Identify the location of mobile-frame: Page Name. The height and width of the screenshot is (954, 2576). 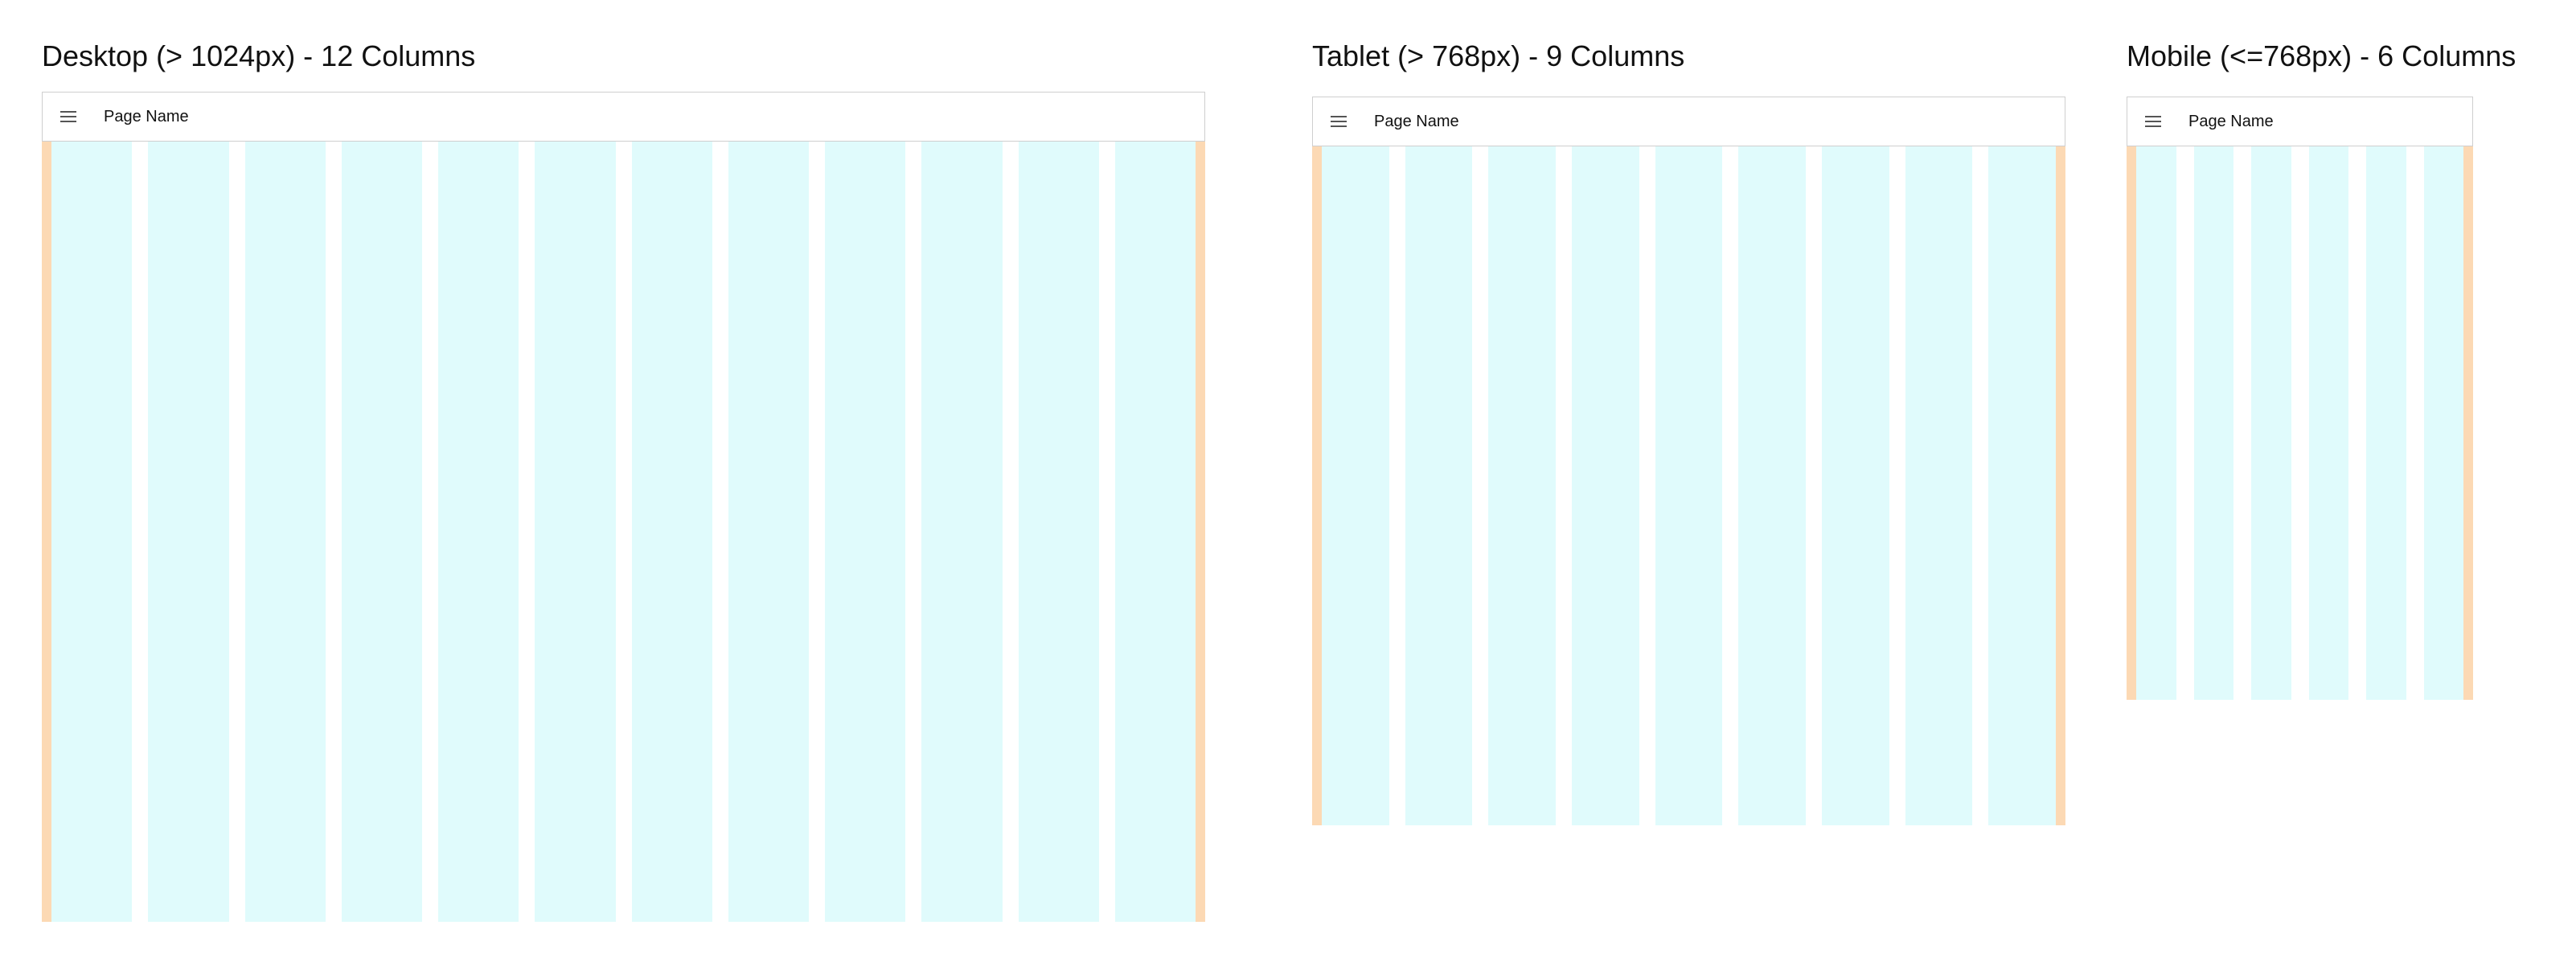
(2300, 398).